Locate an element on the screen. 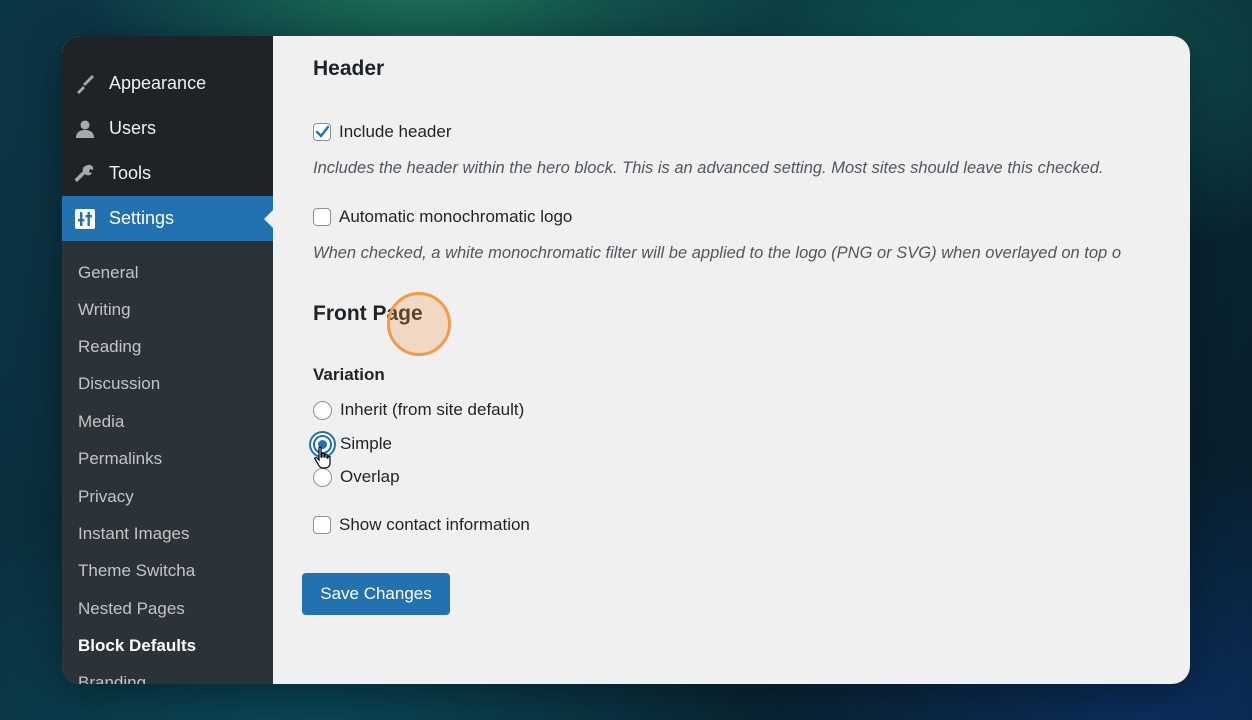 This screenshot has width=1252, height=720. submenu-item-general: General is located at coordinates (108, 273).